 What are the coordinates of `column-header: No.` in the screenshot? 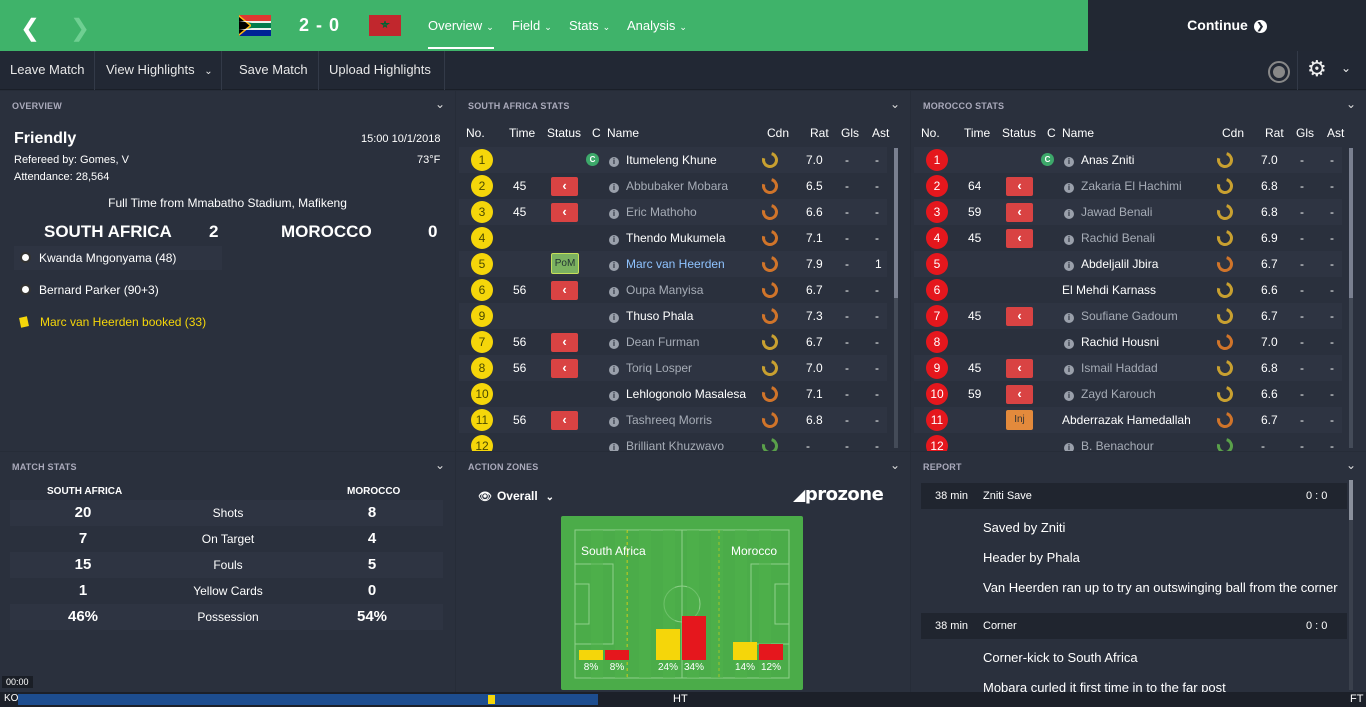 It's located at (930, 133).